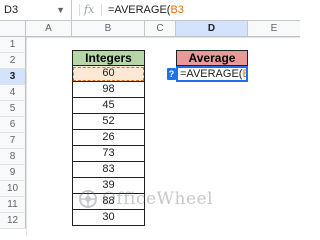 The width and height of the screenshot is (320, 240). I want to click on column-header-a: A, so click(49, 28).